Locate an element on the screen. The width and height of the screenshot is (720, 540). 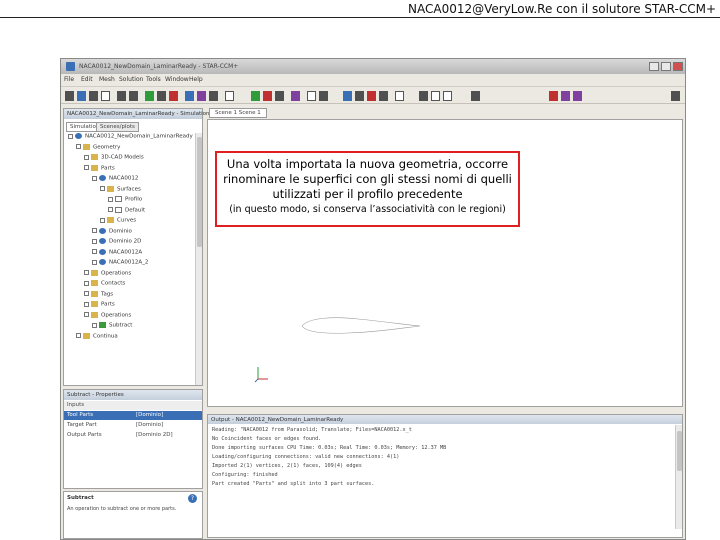
tree-item: Geometry is located at coordinates (98, 148).